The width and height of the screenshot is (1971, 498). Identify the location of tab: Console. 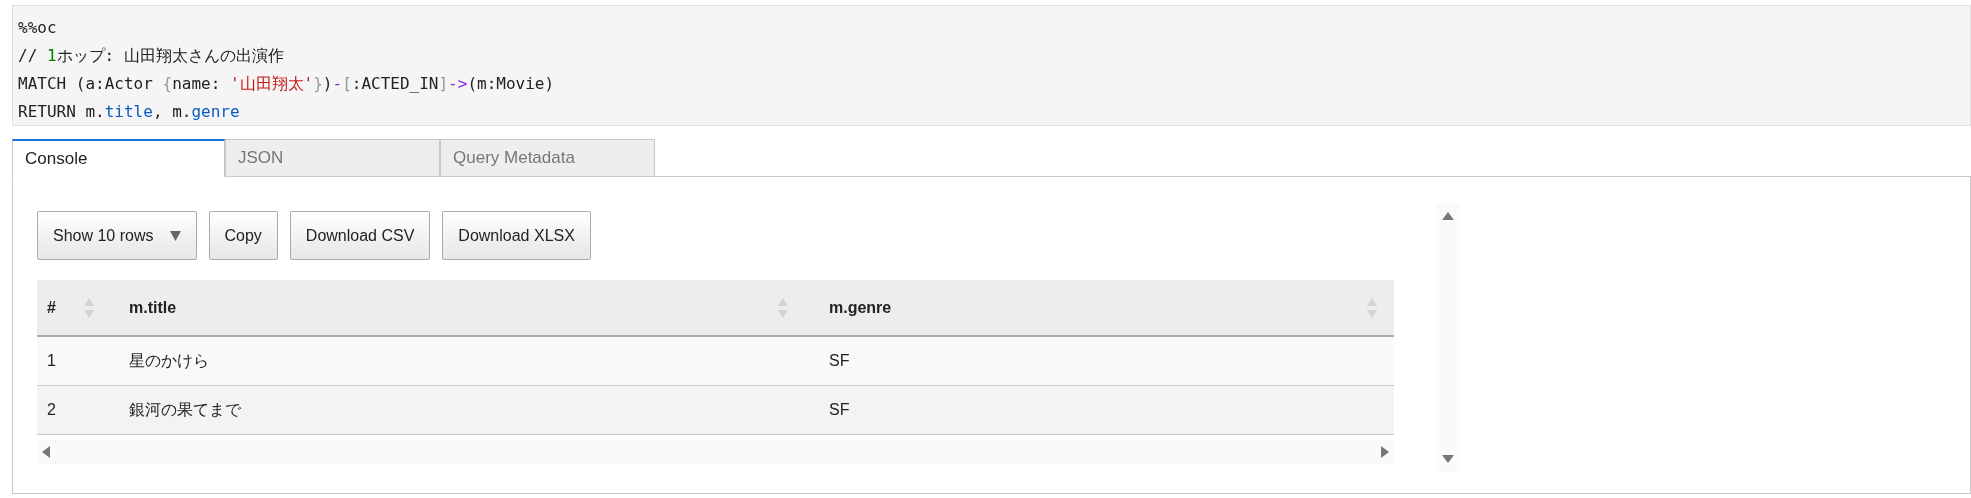
(118, 158).